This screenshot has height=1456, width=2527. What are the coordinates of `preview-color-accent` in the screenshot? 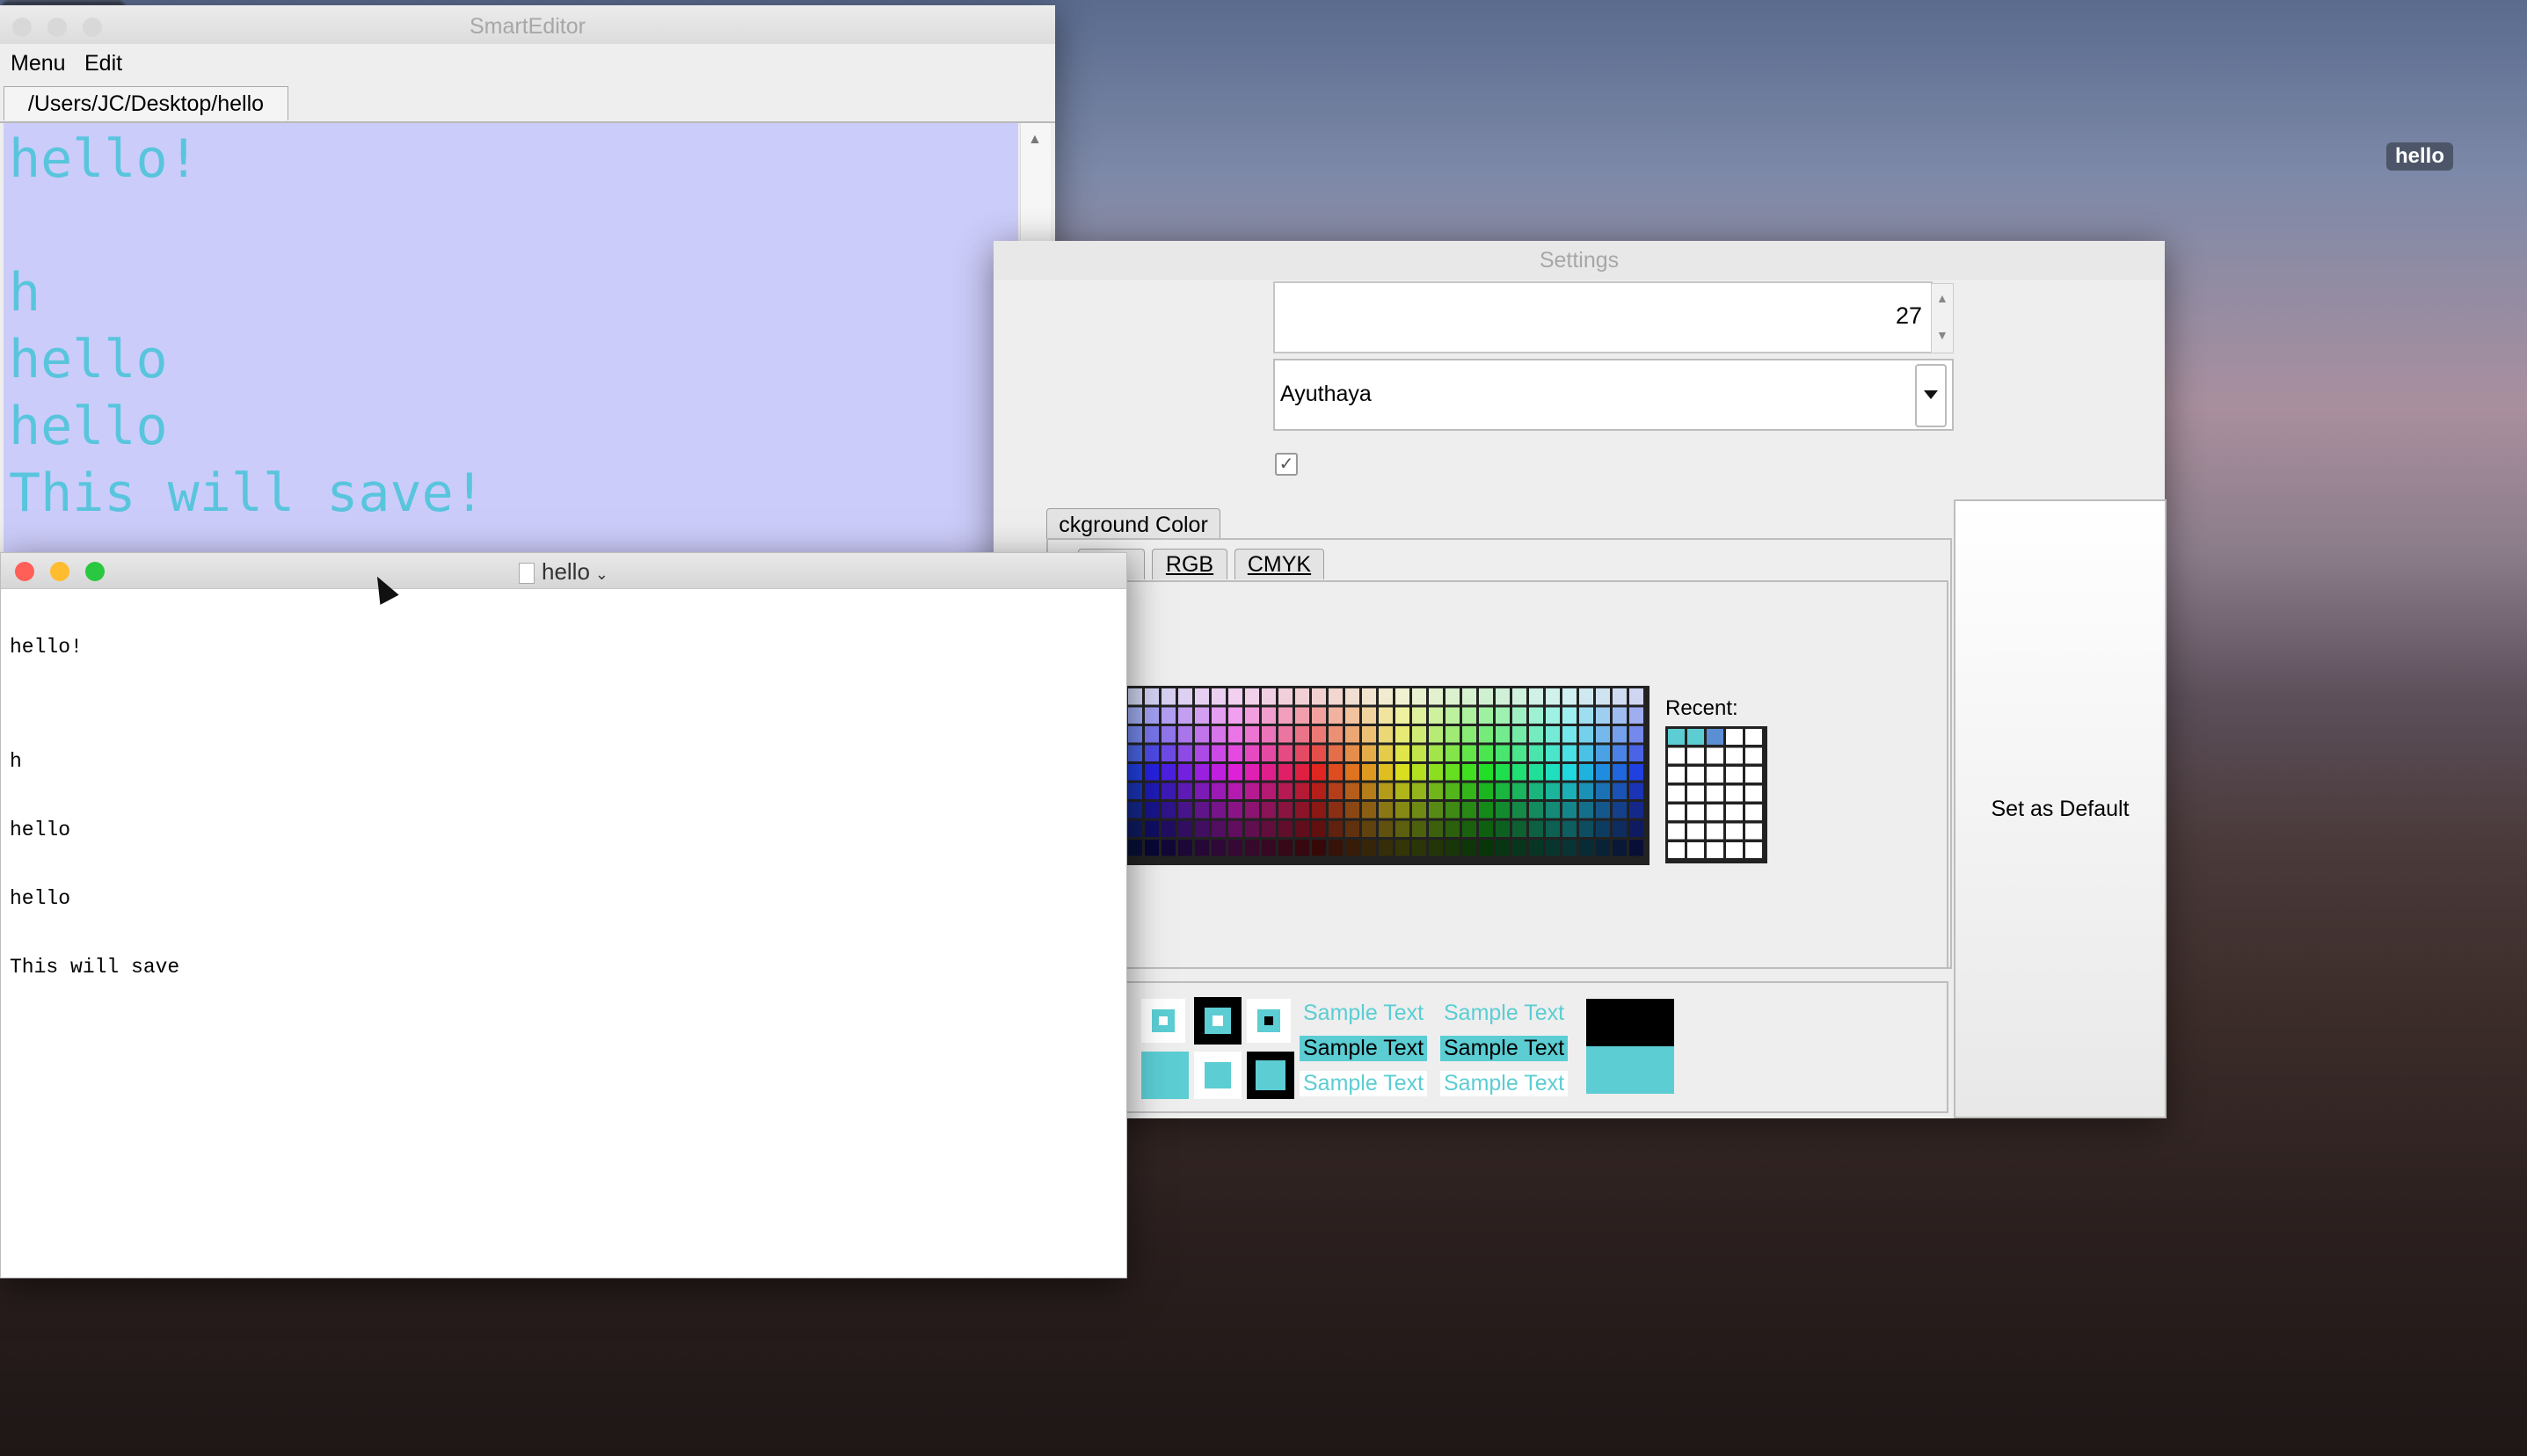 It's located at (1630, 1070).